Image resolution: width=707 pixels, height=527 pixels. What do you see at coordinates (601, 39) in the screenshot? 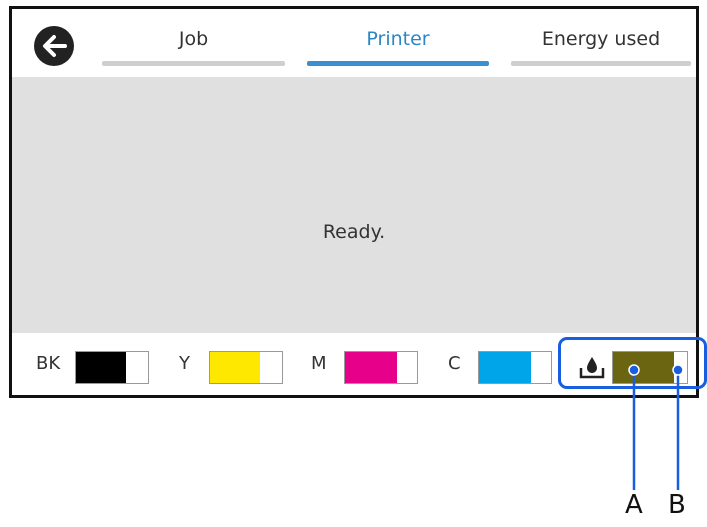
I see `tab-energy-used-label: Energy used` at bounding box center [601, 39].